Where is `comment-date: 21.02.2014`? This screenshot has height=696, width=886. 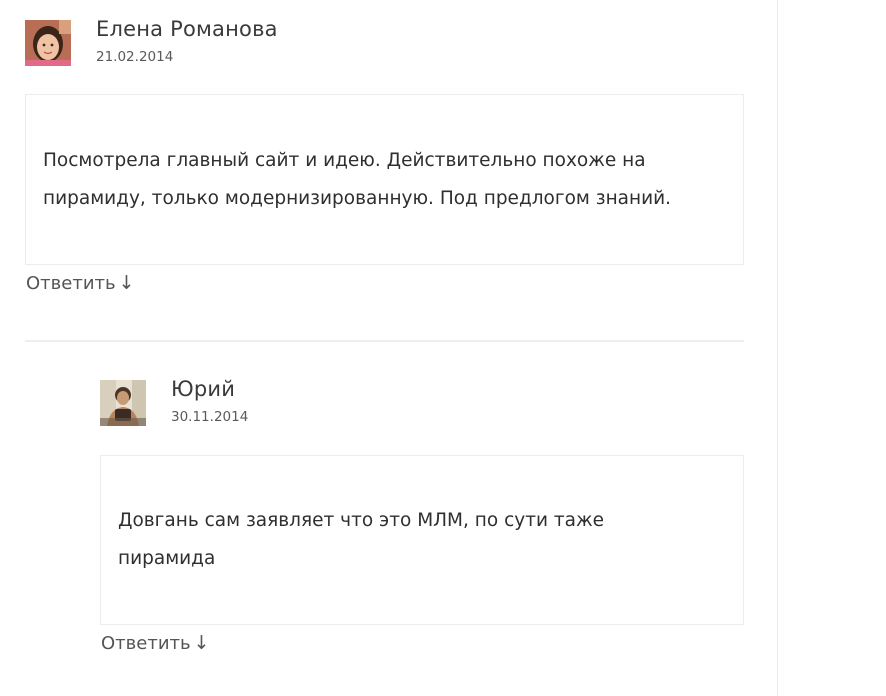 comment-date: 21.02.2014 is located at coordinates (134, 57).